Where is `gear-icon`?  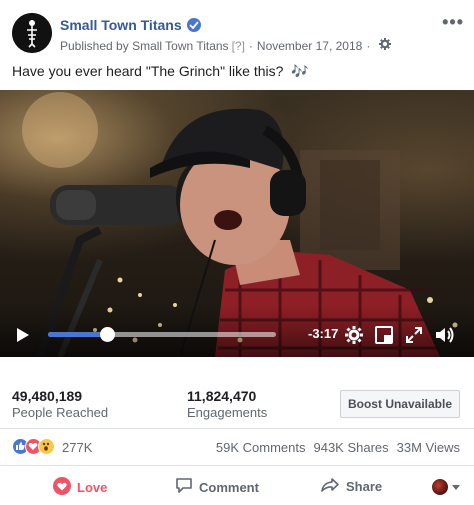 gear-icon is located at coordinates (385, 45).